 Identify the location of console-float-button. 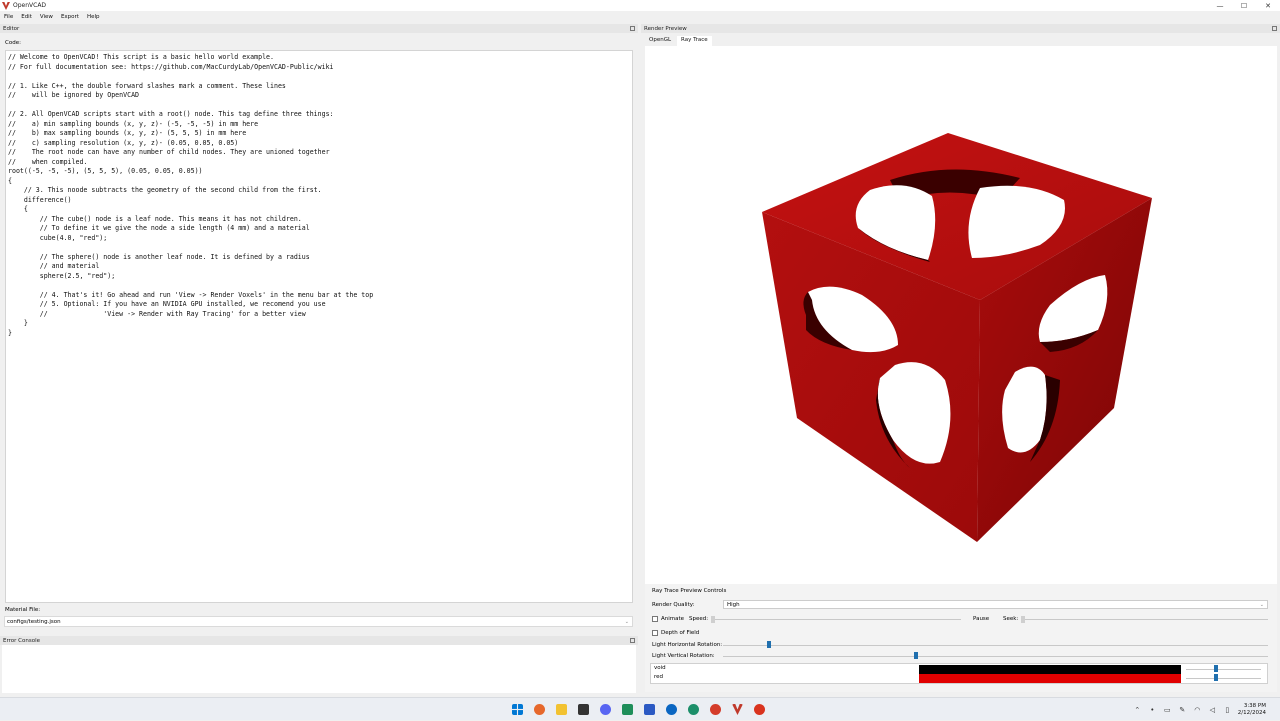
(632, 640).